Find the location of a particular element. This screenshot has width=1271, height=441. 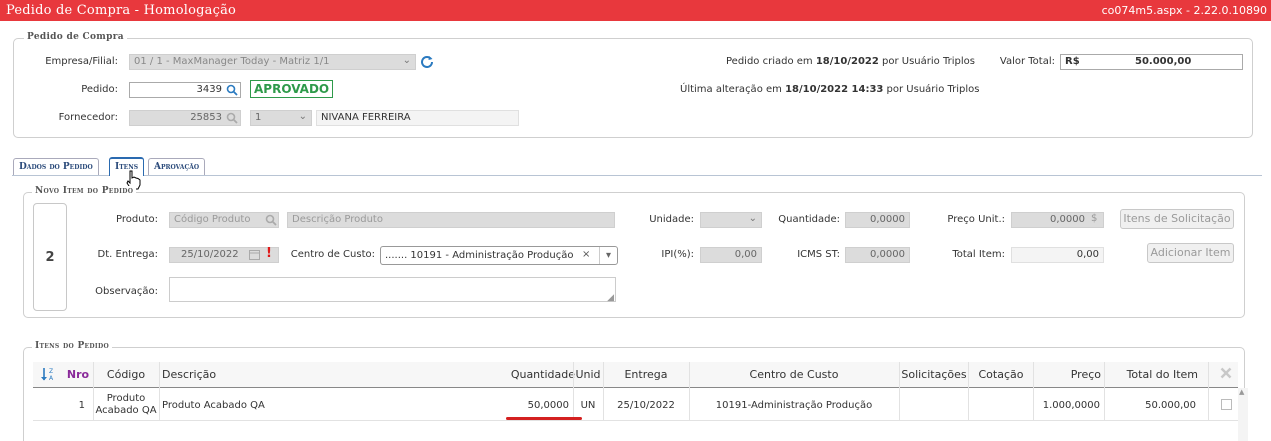

criado-prefix: Pedido criado em is located at coordinates (769, 61).